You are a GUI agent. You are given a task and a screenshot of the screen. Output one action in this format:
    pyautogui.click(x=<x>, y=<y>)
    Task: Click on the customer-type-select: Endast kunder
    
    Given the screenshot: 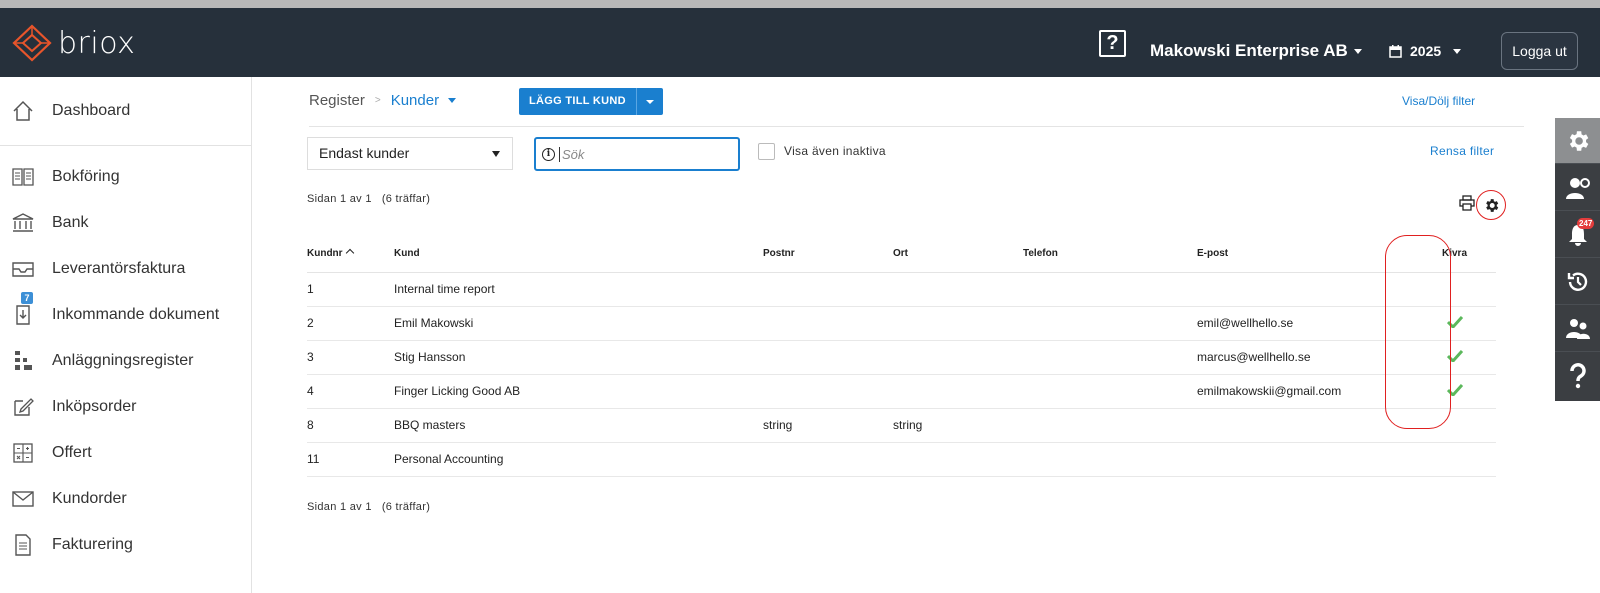 What is the action you would take?
    pyautogui.click(x=410, y=153)
    